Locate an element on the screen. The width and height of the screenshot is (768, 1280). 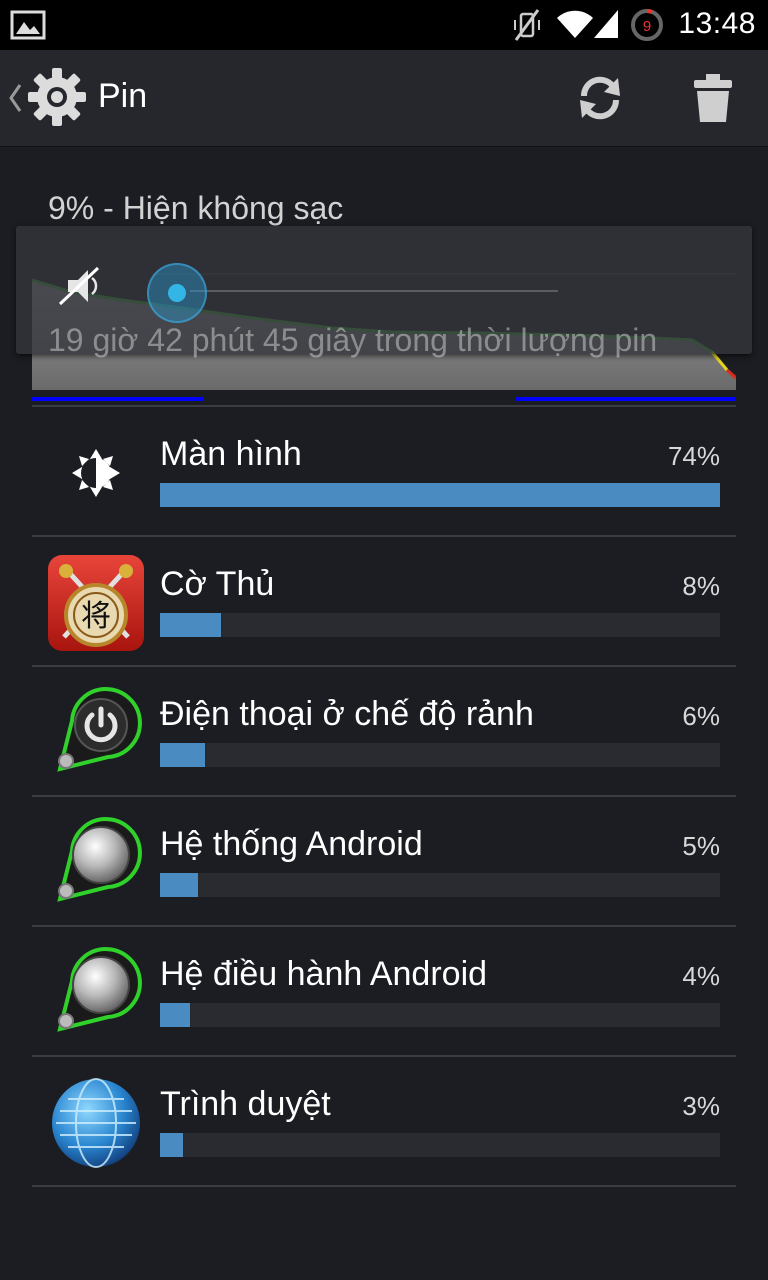
settings-gear-icon is located at coordinates (57, 97).